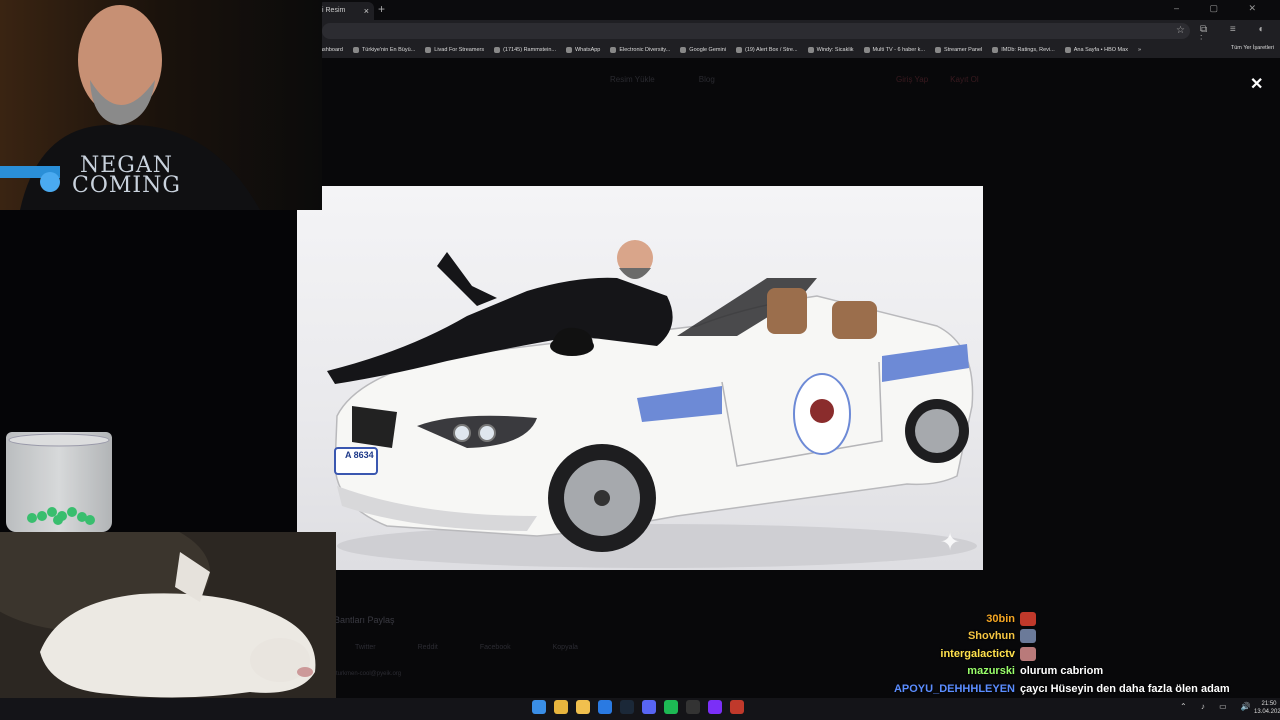 The height and width of the screenshot is (720, 1280). What do you see at coordinates (1100, 50) in the screenshot?
I see `bookmark-label: Ana Sayfa • HBO Max` at bounding box center [1100, 50].